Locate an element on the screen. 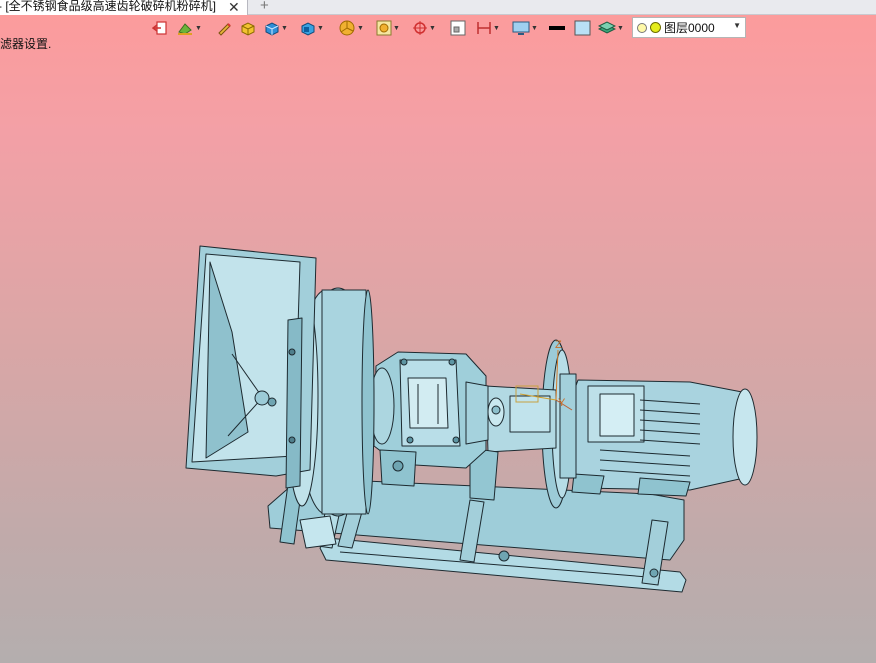 The image size is (876, 663). line-color-swatch is located at coordinates (557, 28).